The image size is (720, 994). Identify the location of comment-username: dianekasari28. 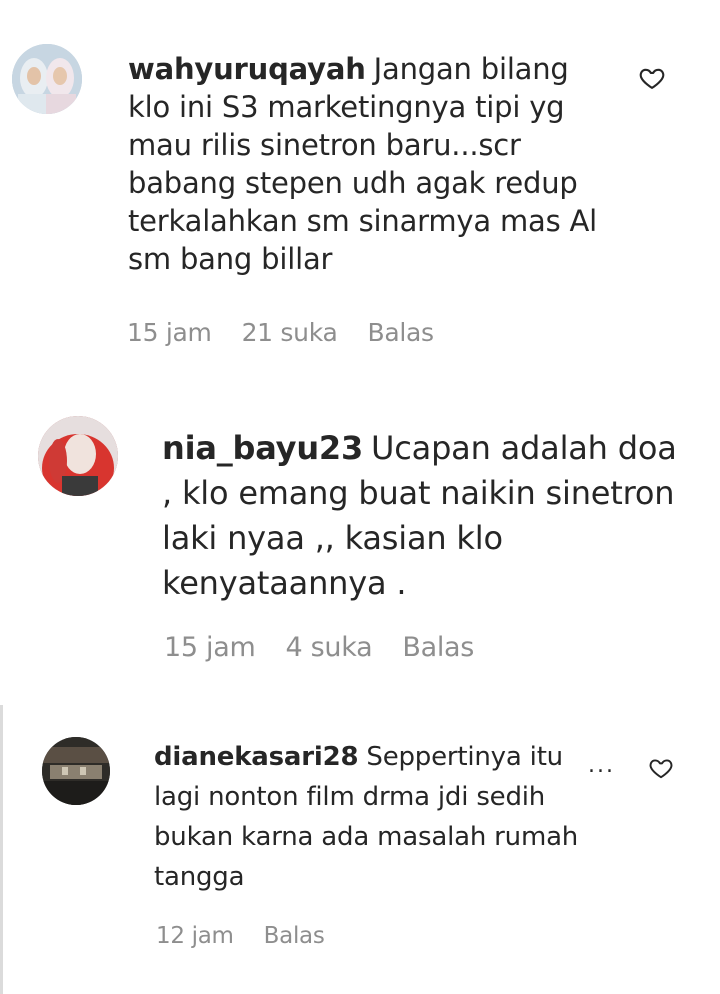
(256, 757).